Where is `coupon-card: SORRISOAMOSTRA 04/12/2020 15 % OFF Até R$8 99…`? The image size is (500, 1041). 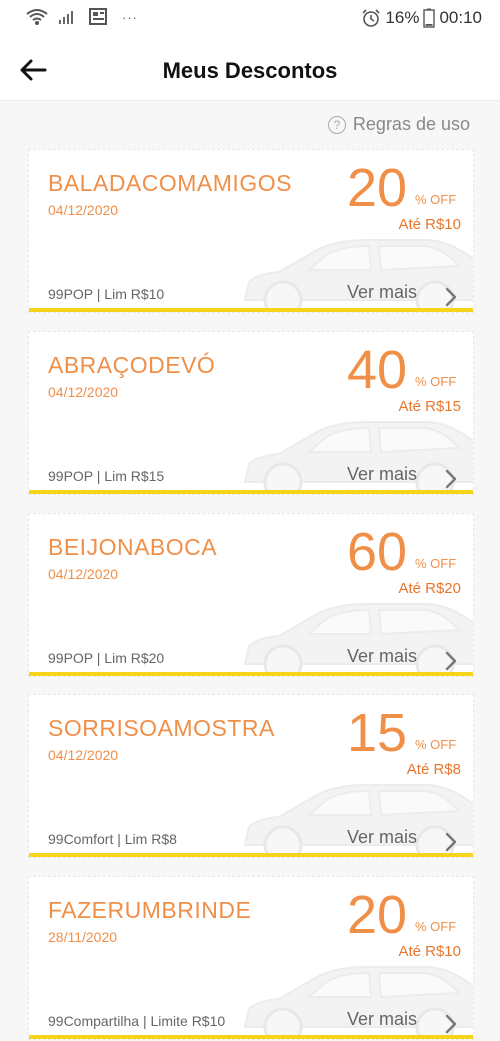 coupon-card: SORRISOAMOSTRA 04/12/2020 15 % OFF Até R$8 99… is located at coordinates (251, 776).